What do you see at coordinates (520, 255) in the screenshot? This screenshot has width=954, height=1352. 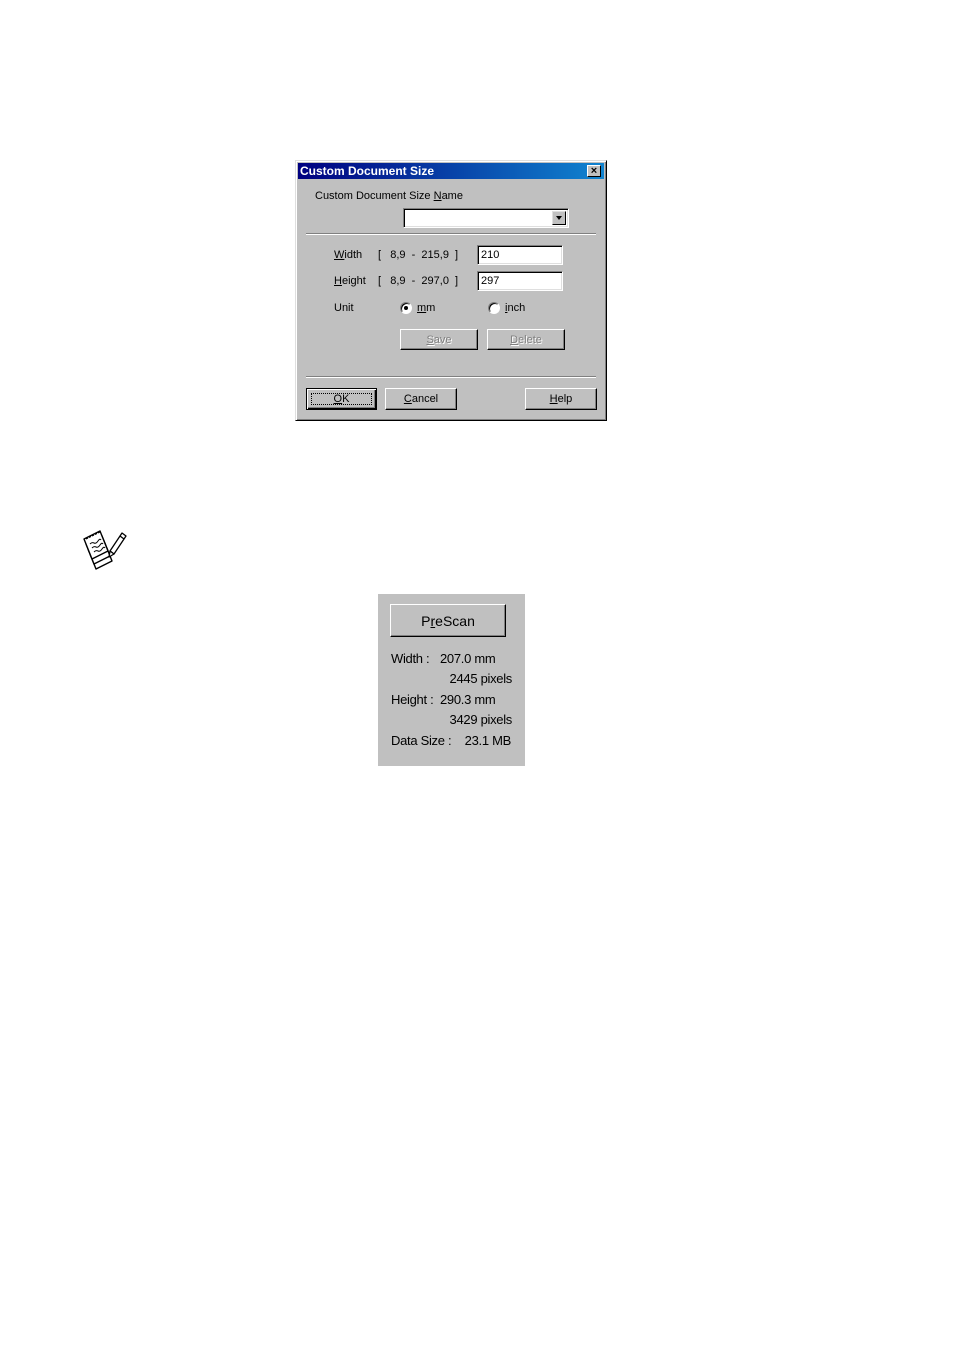 I see `width-input` at bounding box center [520, 255].